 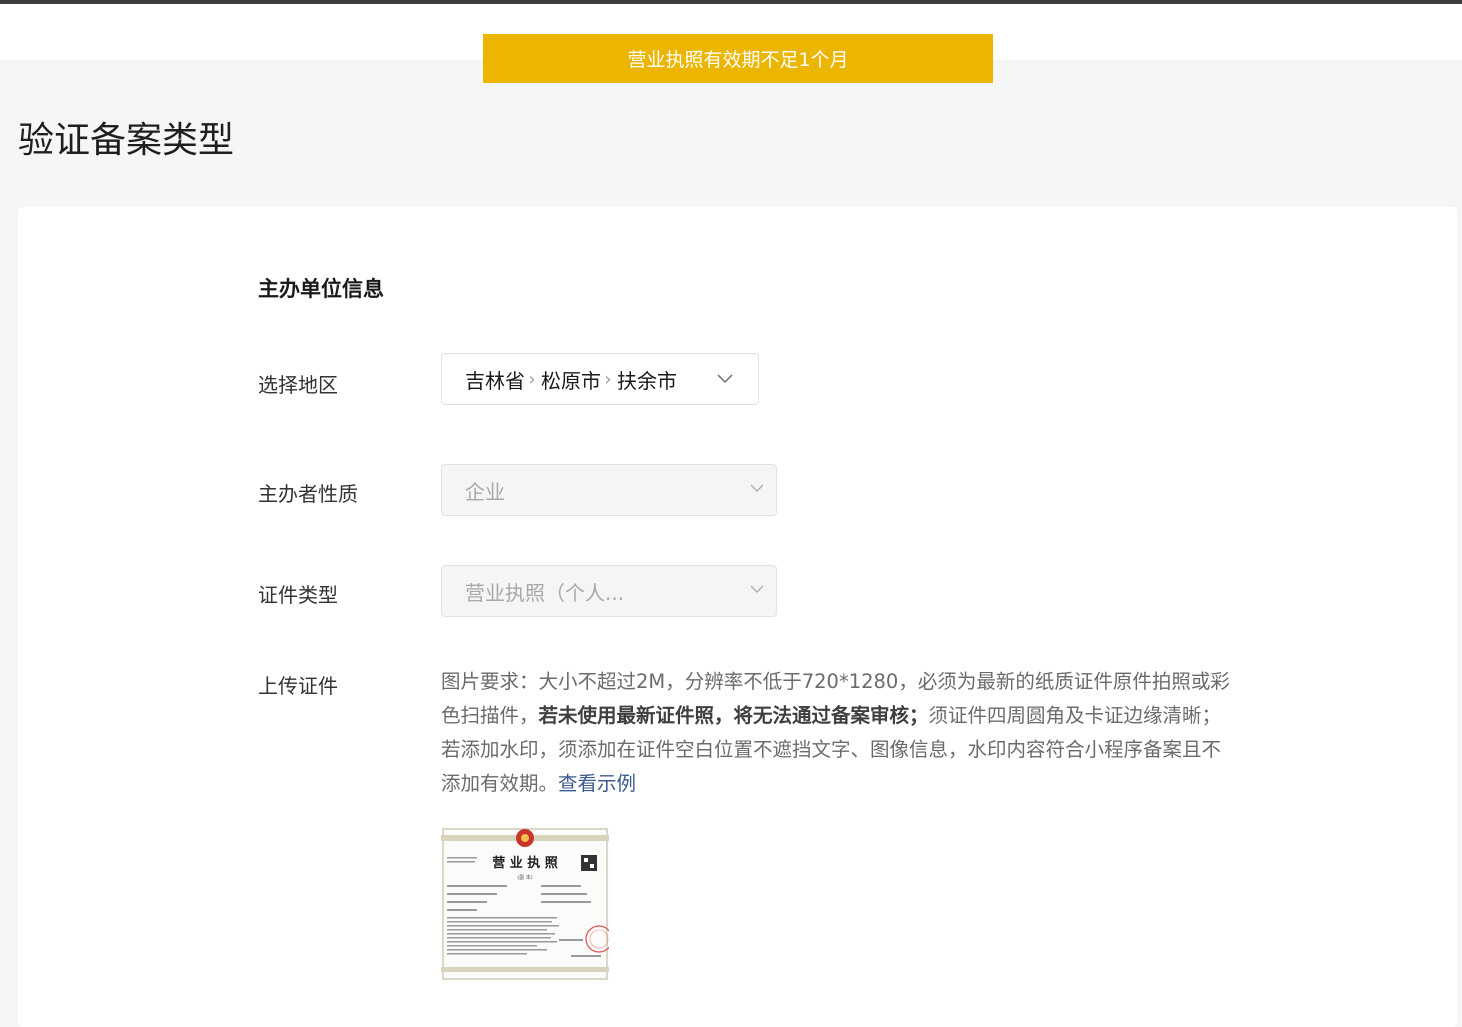 I want to click on requirements-warning: 若未使用最新证件照，将无法通过备案审核；, so click(x=733, y=715).